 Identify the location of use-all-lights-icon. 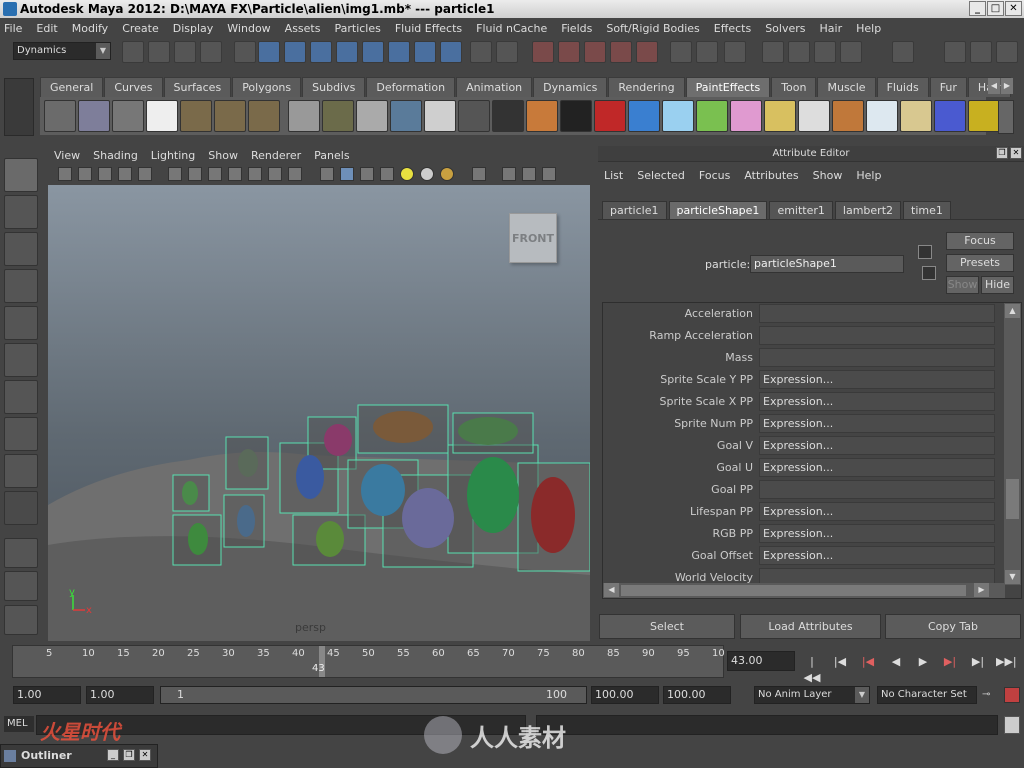
(407, 174).